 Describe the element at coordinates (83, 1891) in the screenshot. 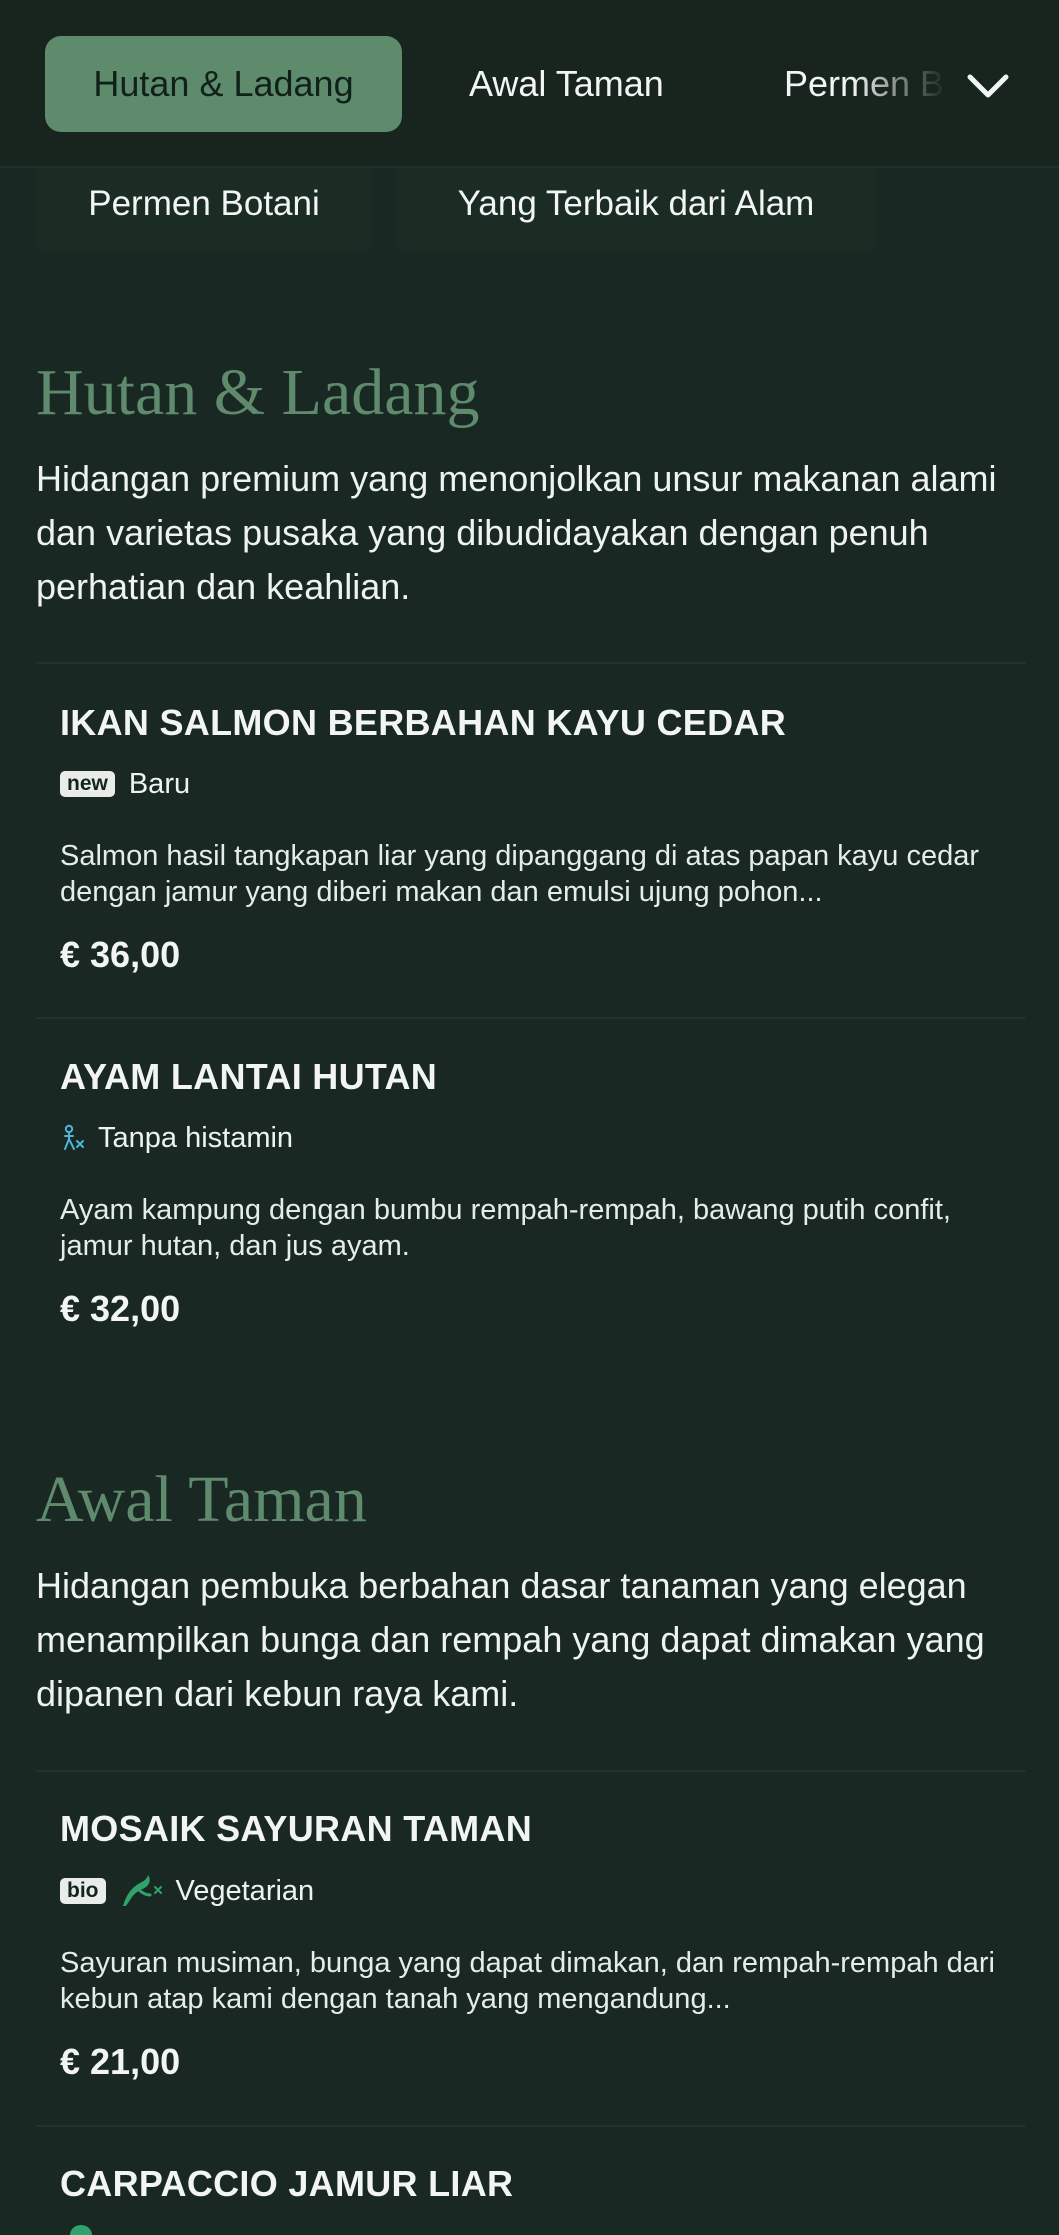

I see `bio-badge: bio` at that location.